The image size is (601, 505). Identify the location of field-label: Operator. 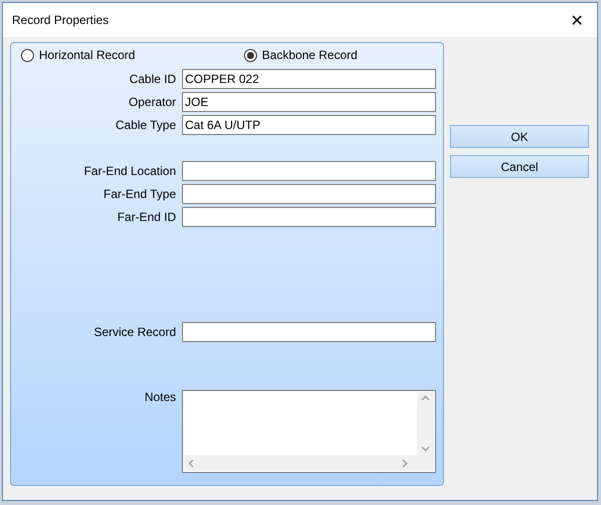
(152, 102).